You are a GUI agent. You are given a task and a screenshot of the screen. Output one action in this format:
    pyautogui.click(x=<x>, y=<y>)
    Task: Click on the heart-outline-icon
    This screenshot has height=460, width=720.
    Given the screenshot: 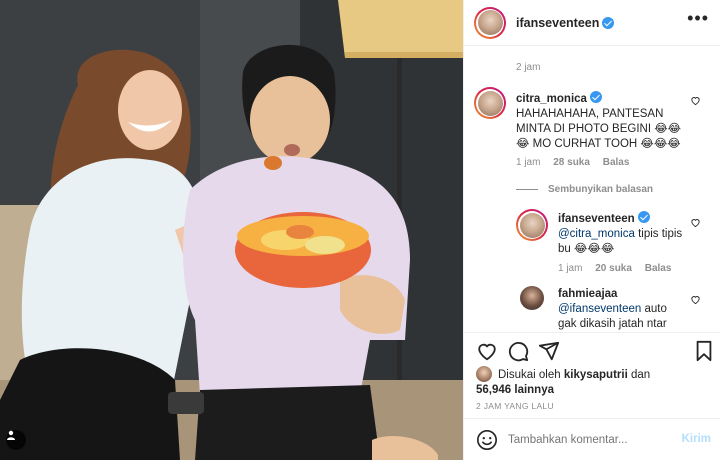 What is the action you would take?
    pyautogui.click(x=487, y=351)
    